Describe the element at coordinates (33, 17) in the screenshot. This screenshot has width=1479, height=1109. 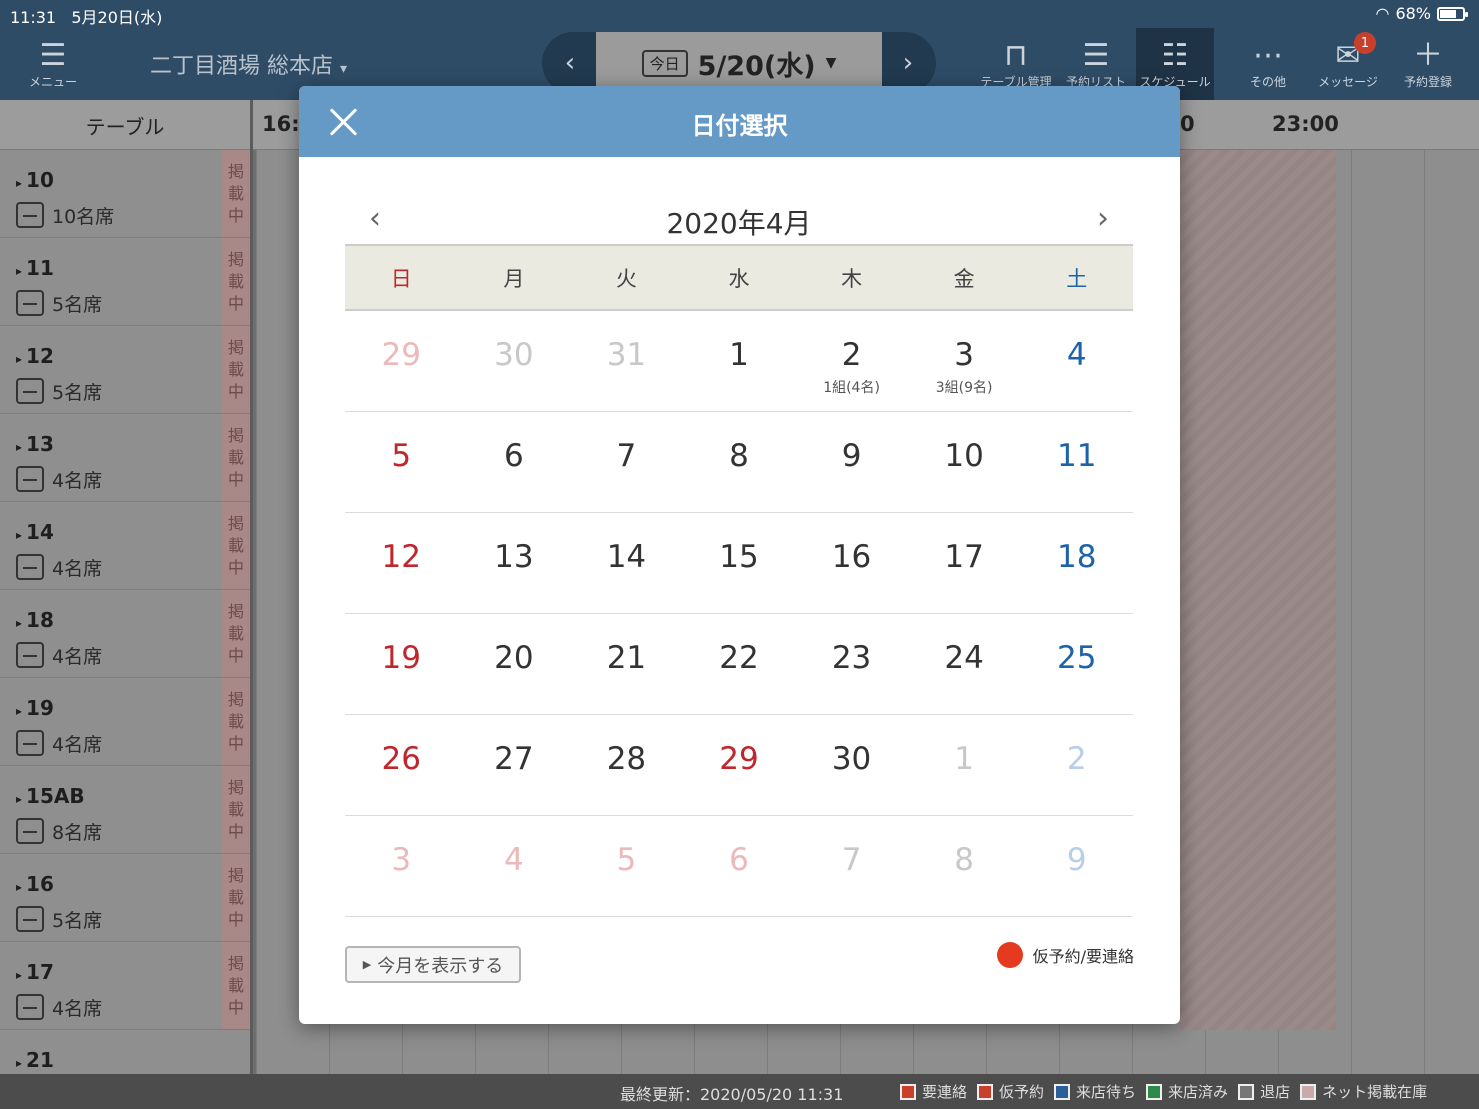
I see `status-time: 11:31` at that location.